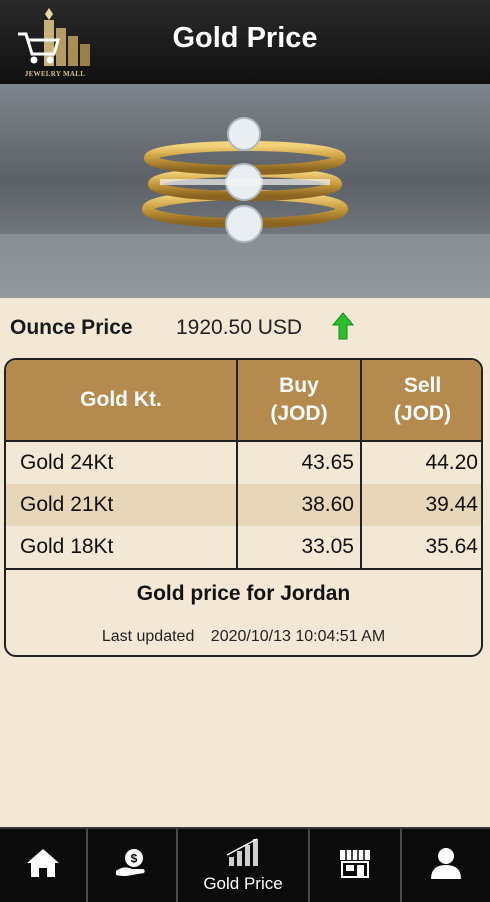 Image resolution: width=490 pixels, height=902 pixels. What do you see at coordinates (298, 636) in the screenshot?
I see `last-updated-value: 2020/10/13 10:04:51 AM` at bounding box center [298, 636].